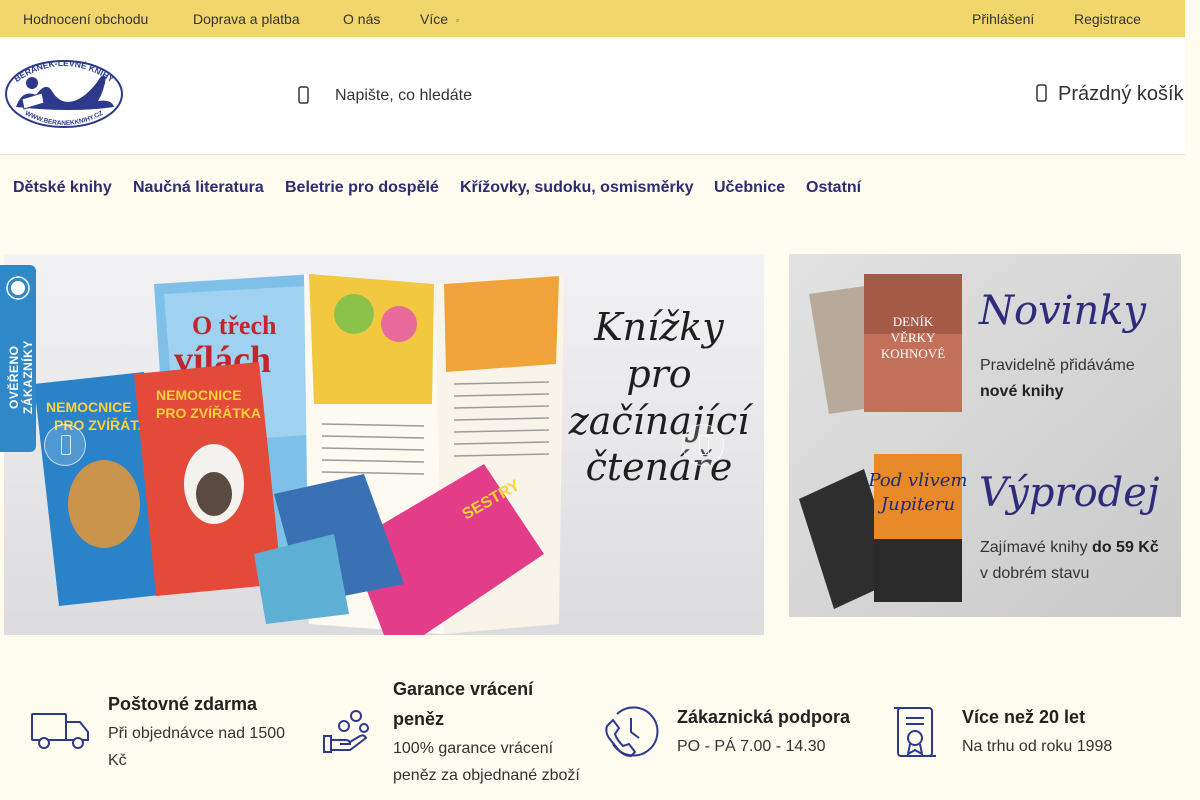 The image size is (1200, 800). I want to click on svg-text: DENÍK, so click(913, 321).